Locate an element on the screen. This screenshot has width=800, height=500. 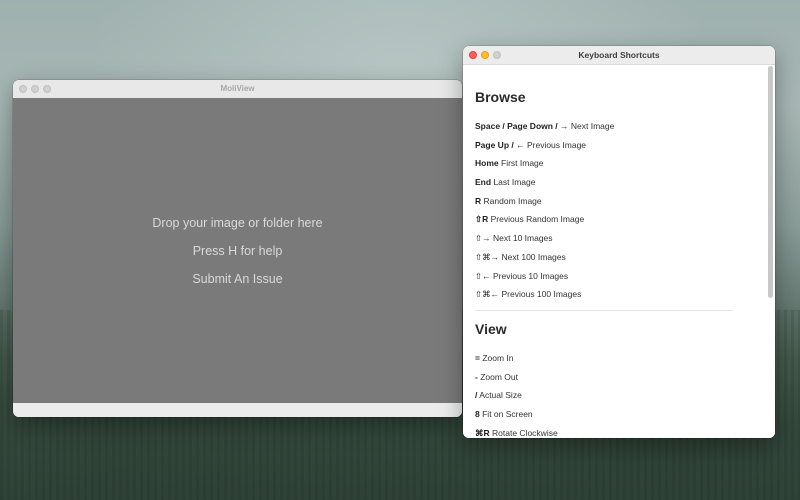
shortcut-keys: / is located at coordinates (476, 395).